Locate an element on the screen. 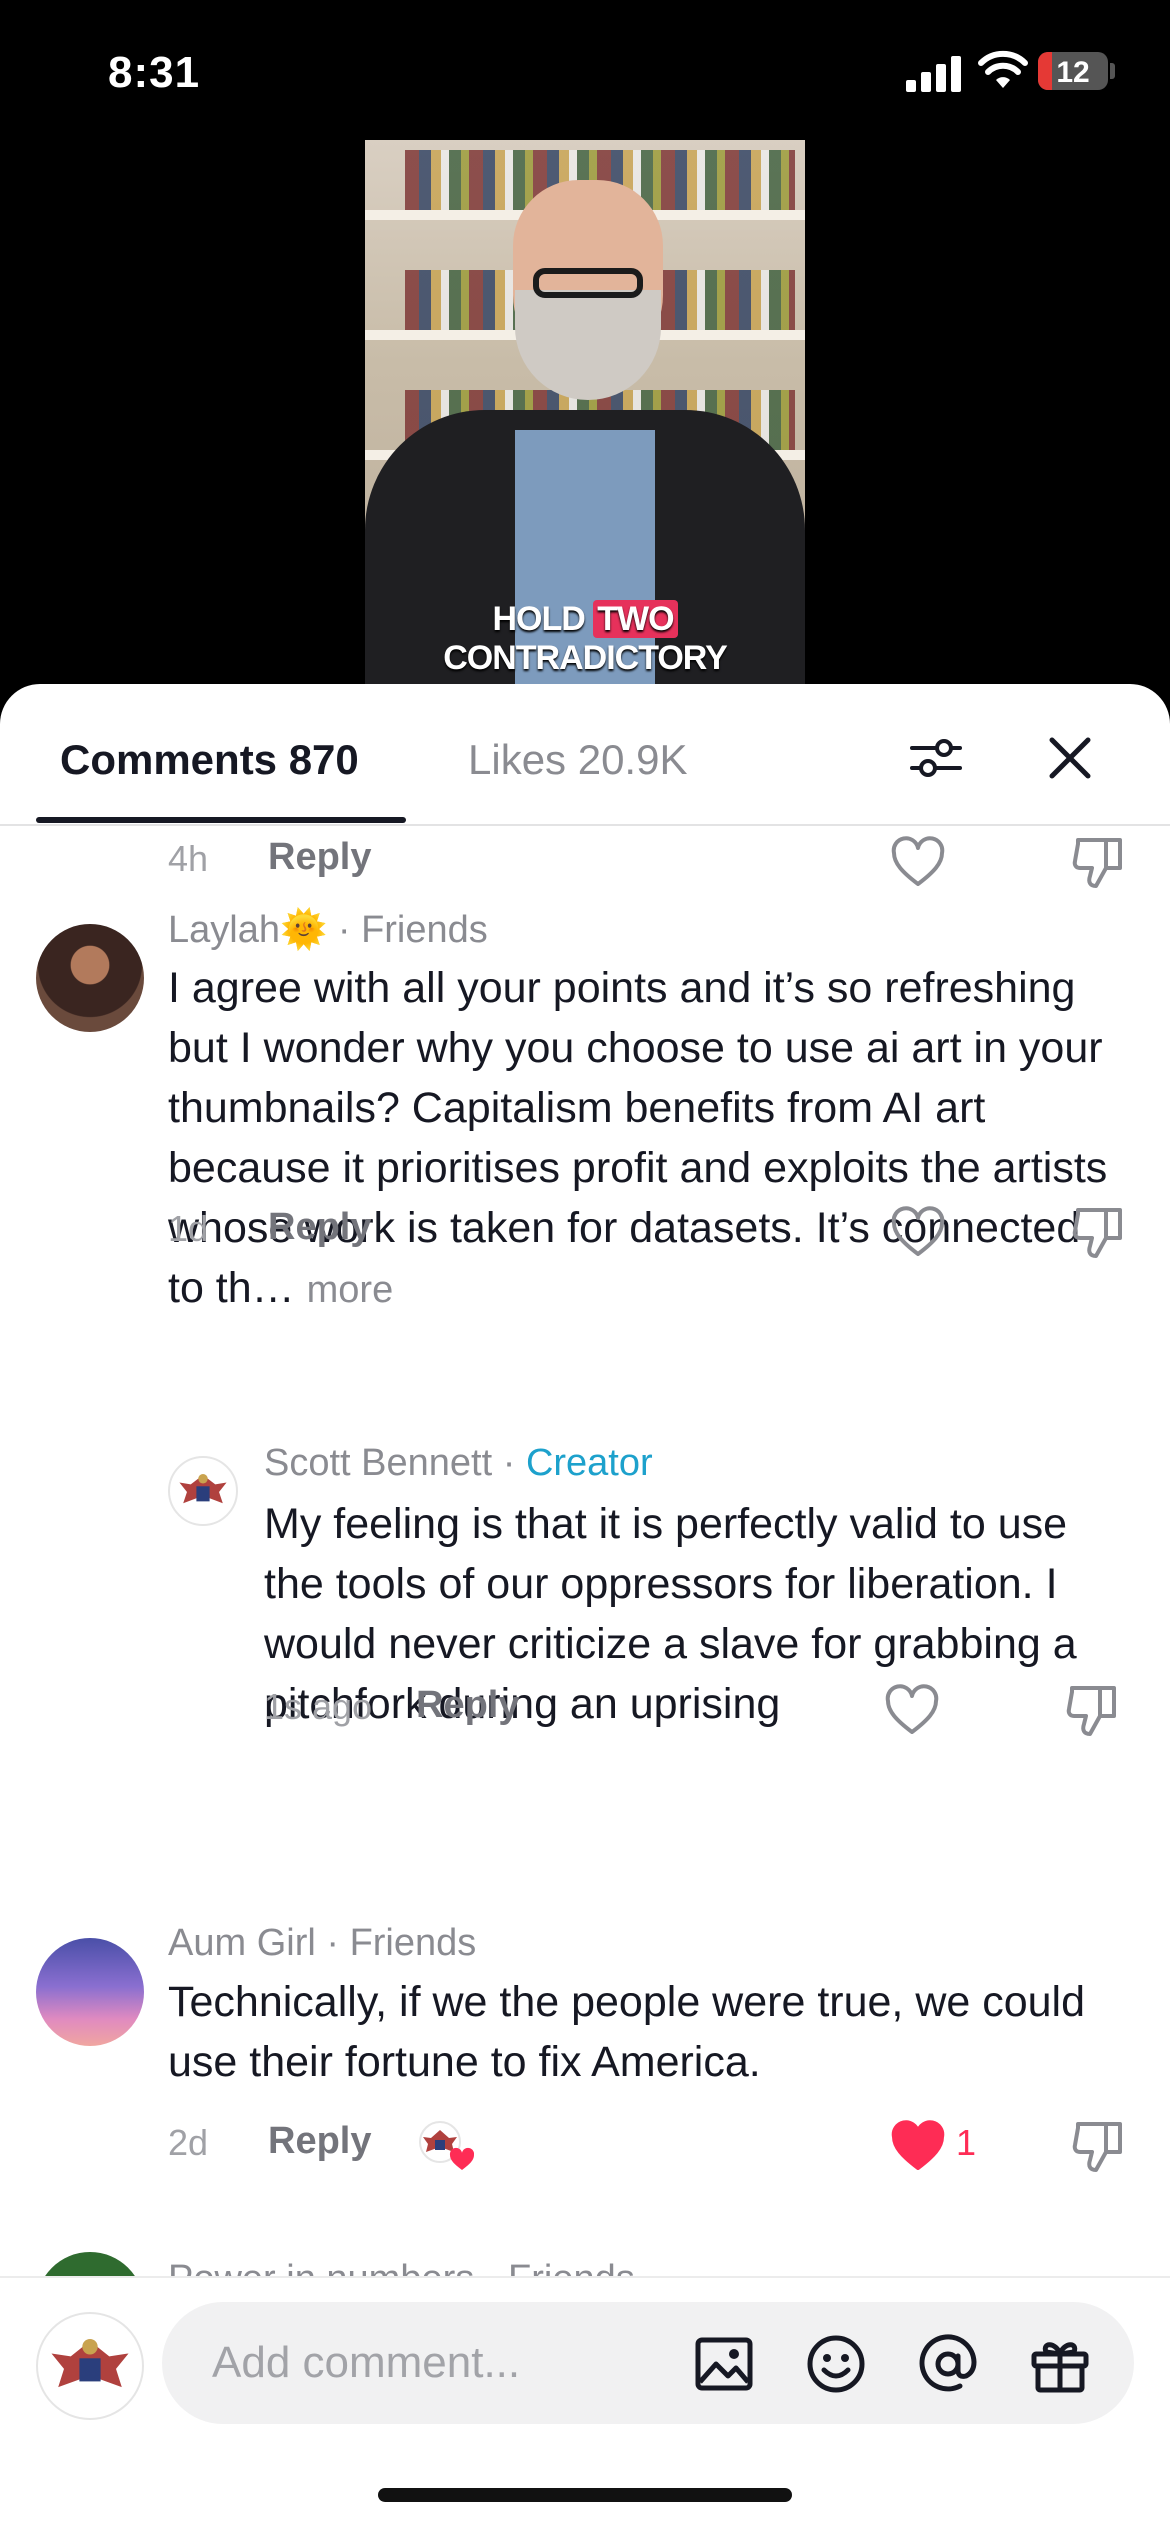 The image size is (1170, 2532). tab-comments: Comments 870 is located at coordinates (209, 760).